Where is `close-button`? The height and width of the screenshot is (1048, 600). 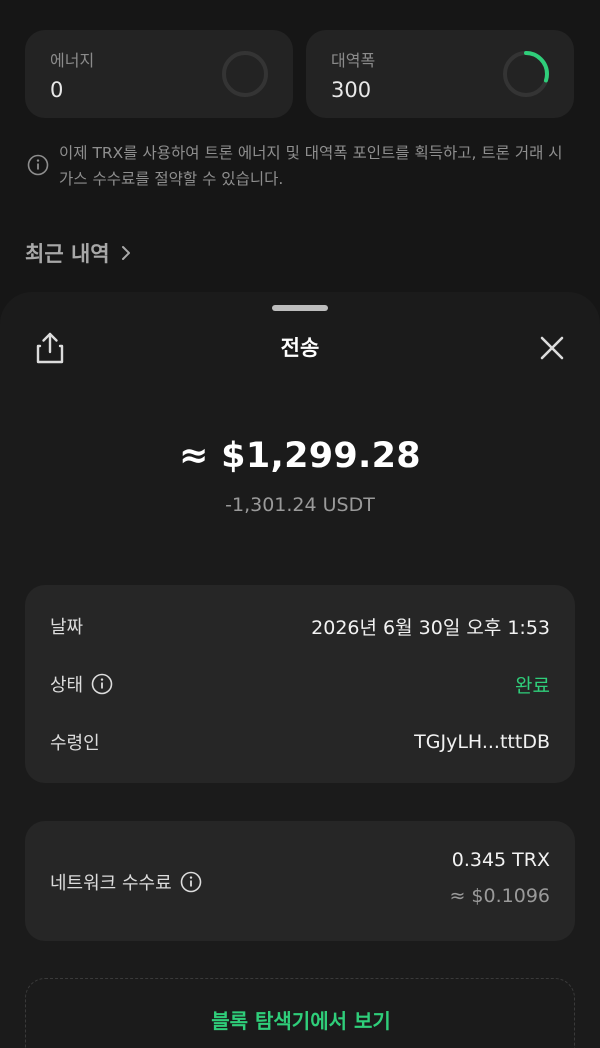 close-button is located at coordinates (552, 348).